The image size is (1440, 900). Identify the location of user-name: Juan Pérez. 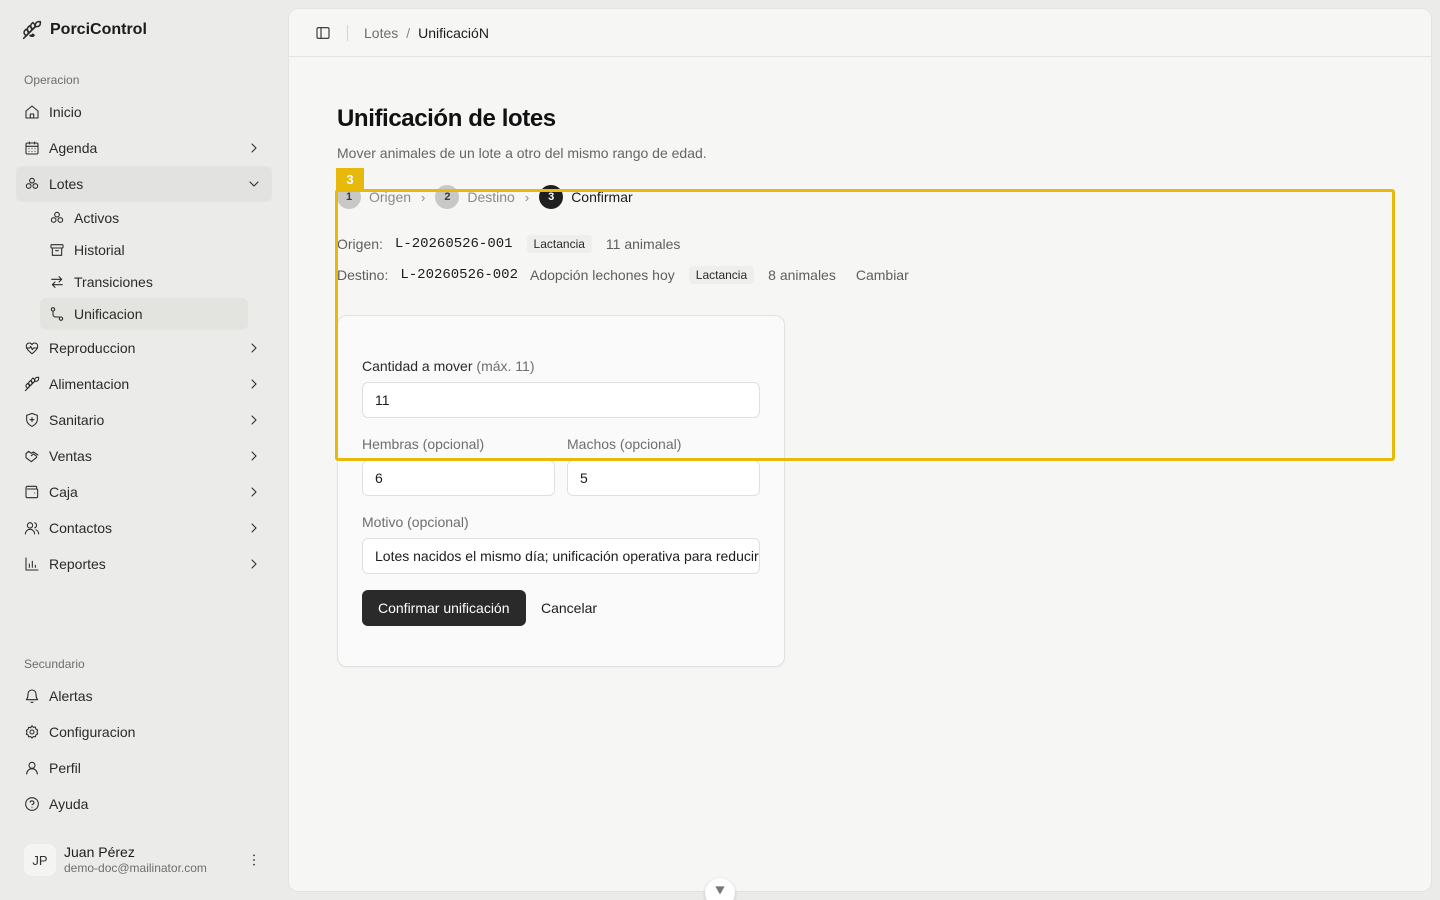
(99, 851).